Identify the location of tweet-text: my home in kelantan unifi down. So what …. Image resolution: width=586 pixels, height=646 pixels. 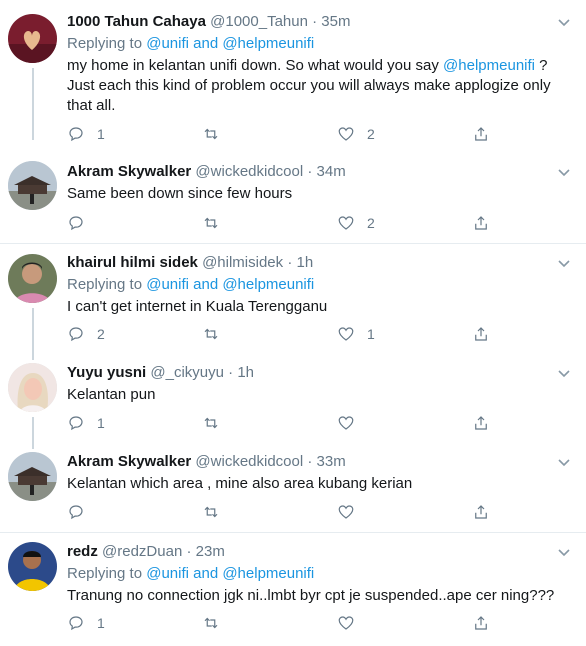
(319, 86).